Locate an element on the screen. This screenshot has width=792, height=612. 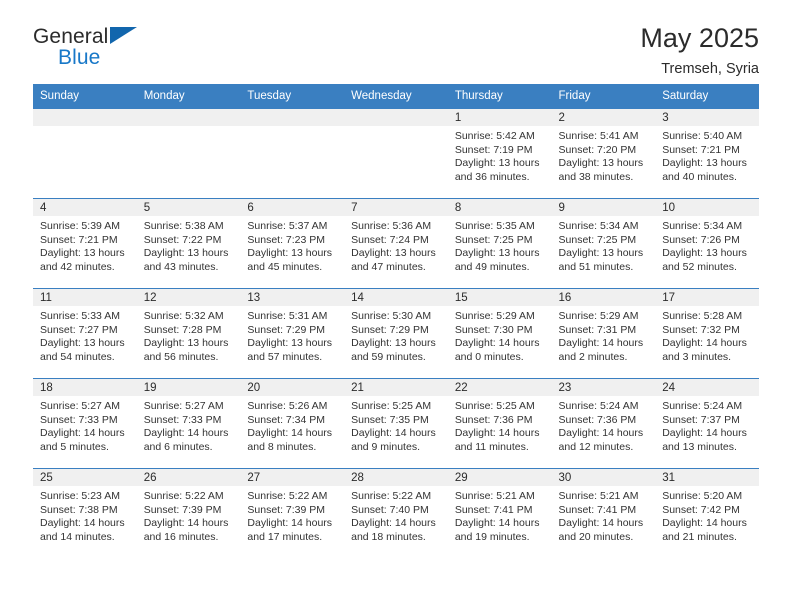
sunset-time: Sunset: 7:33 PM is located at coordinates (79, 419).